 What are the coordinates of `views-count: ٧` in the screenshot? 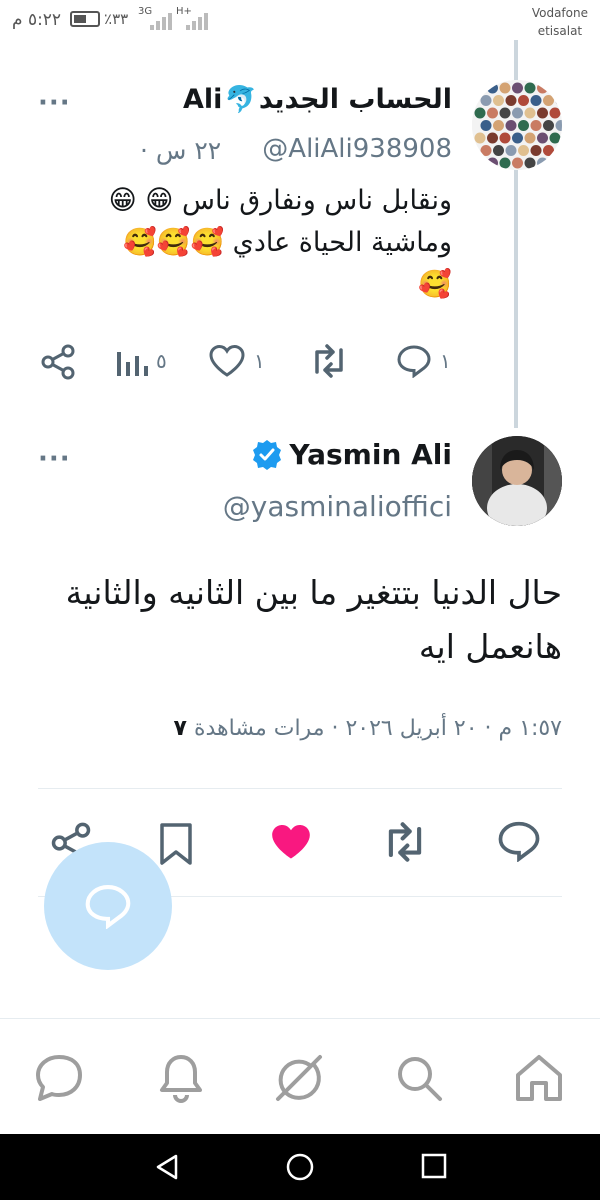 It's located at (180, 728).